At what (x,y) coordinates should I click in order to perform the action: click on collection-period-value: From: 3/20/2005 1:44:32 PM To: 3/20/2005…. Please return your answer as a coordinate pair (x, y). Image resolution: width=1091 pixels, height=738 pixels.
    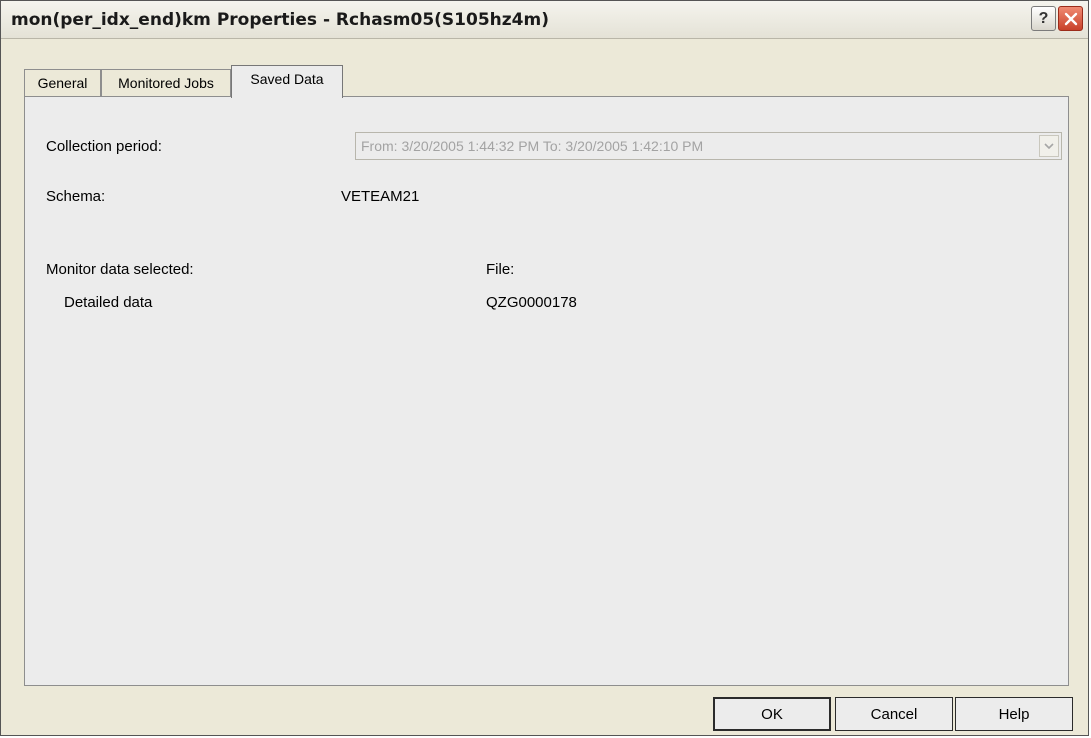
    Looking at the image, I should click on (532, 146).